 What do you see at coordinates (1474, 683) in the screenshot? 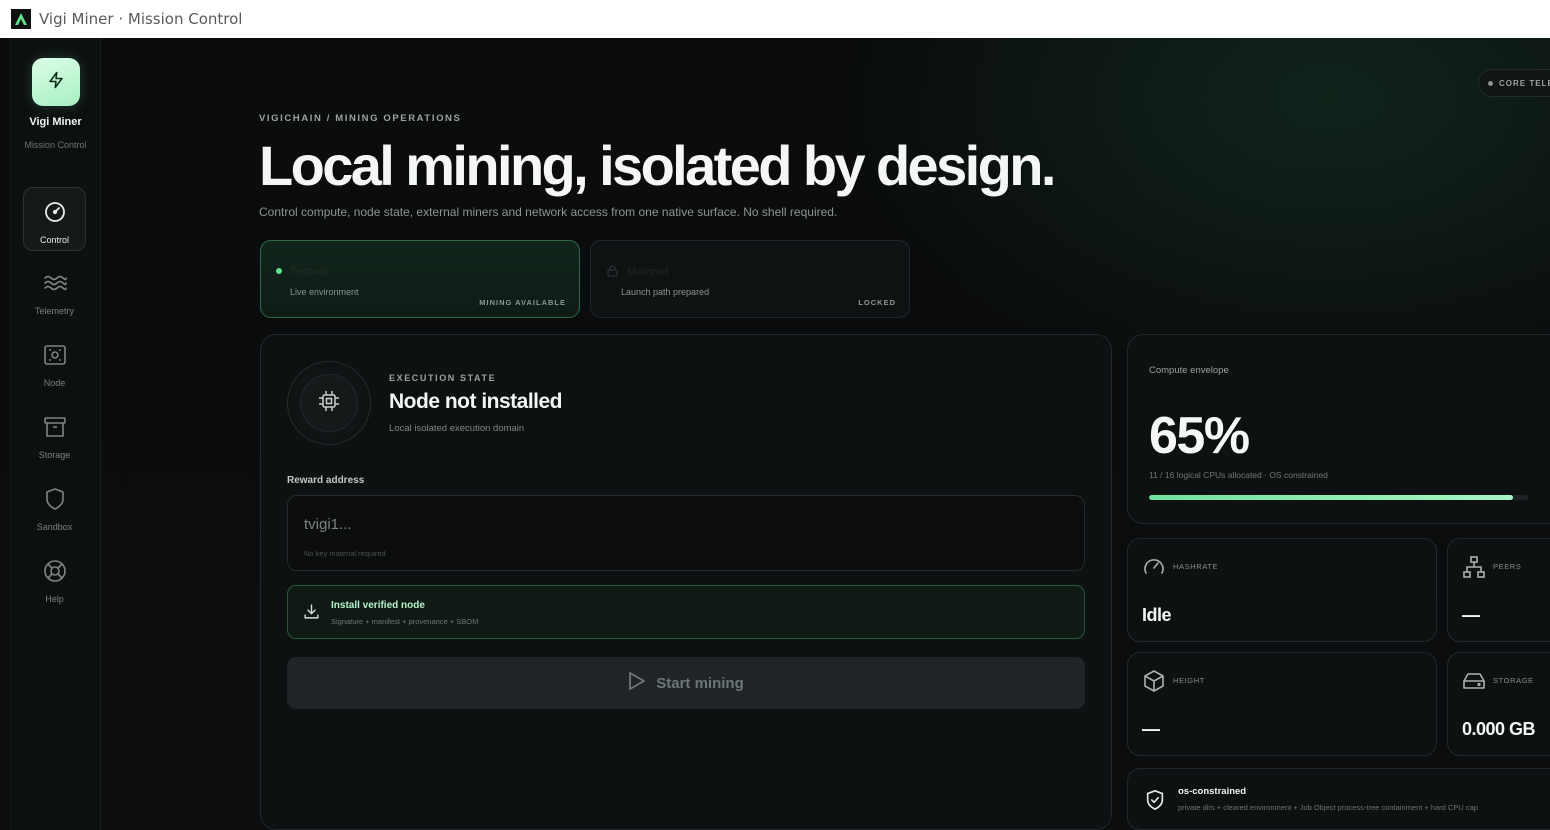
I see `hard-drive-icon` at bounding box center [1474, 683].